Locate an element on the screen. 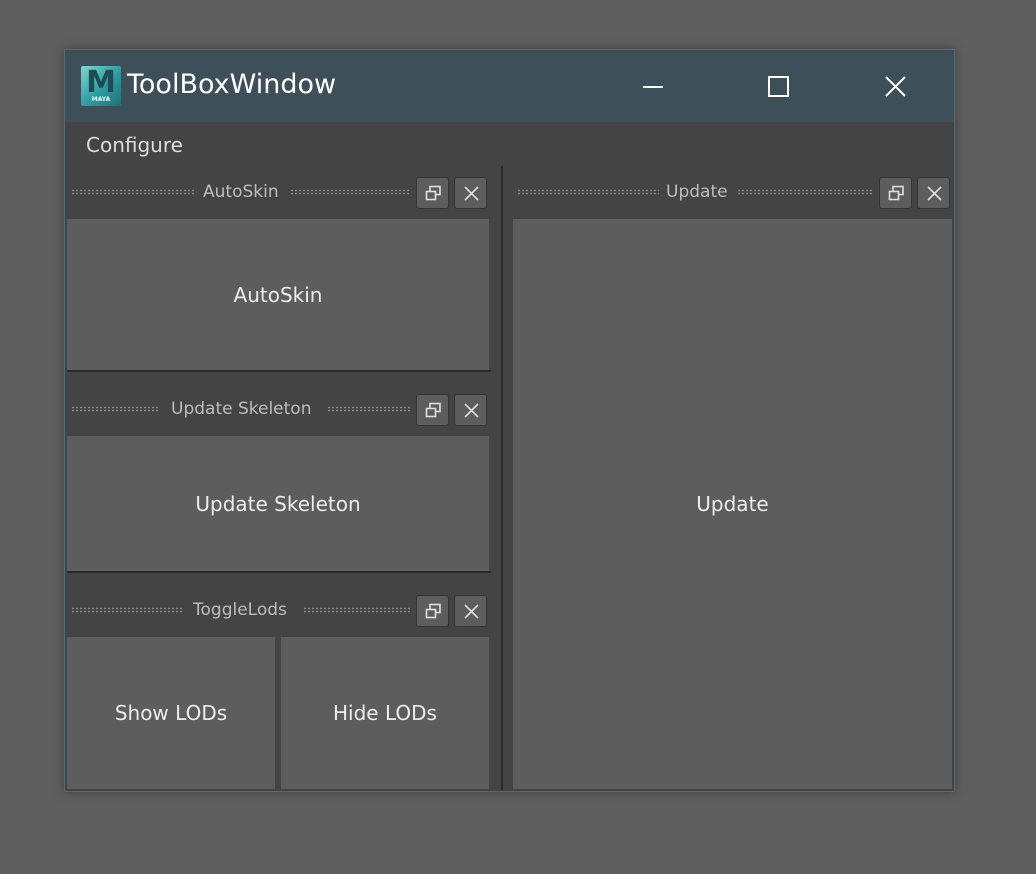  maya-logo-icon: M MAYA is located at coordinates (101, 86).